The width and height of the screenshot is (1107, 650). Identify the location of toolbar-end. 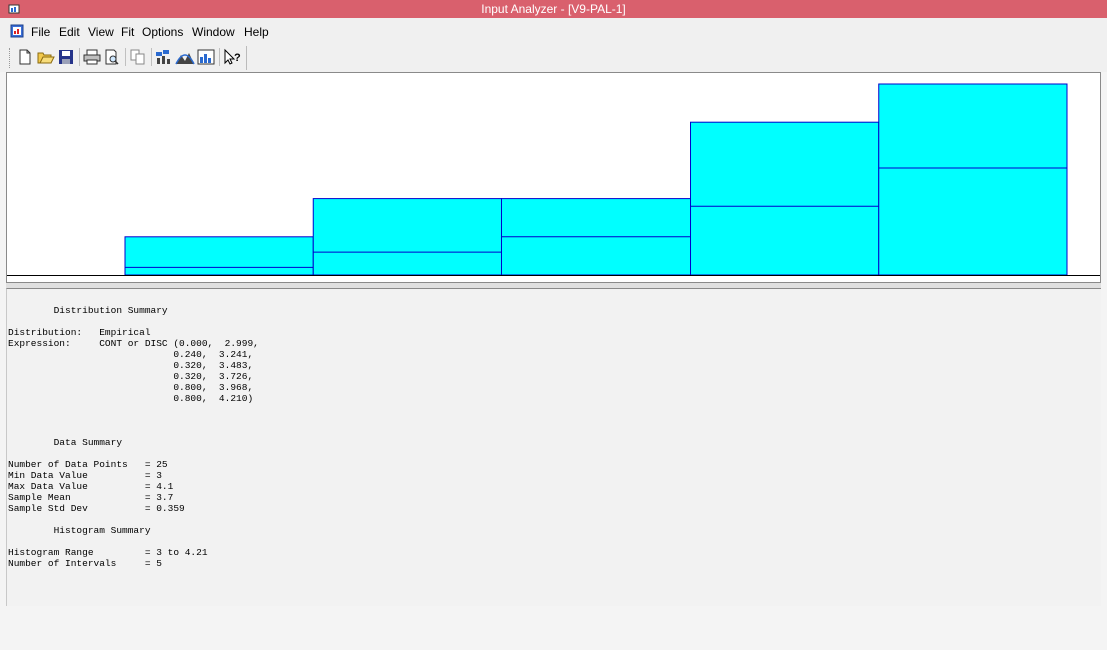
(246, 58).